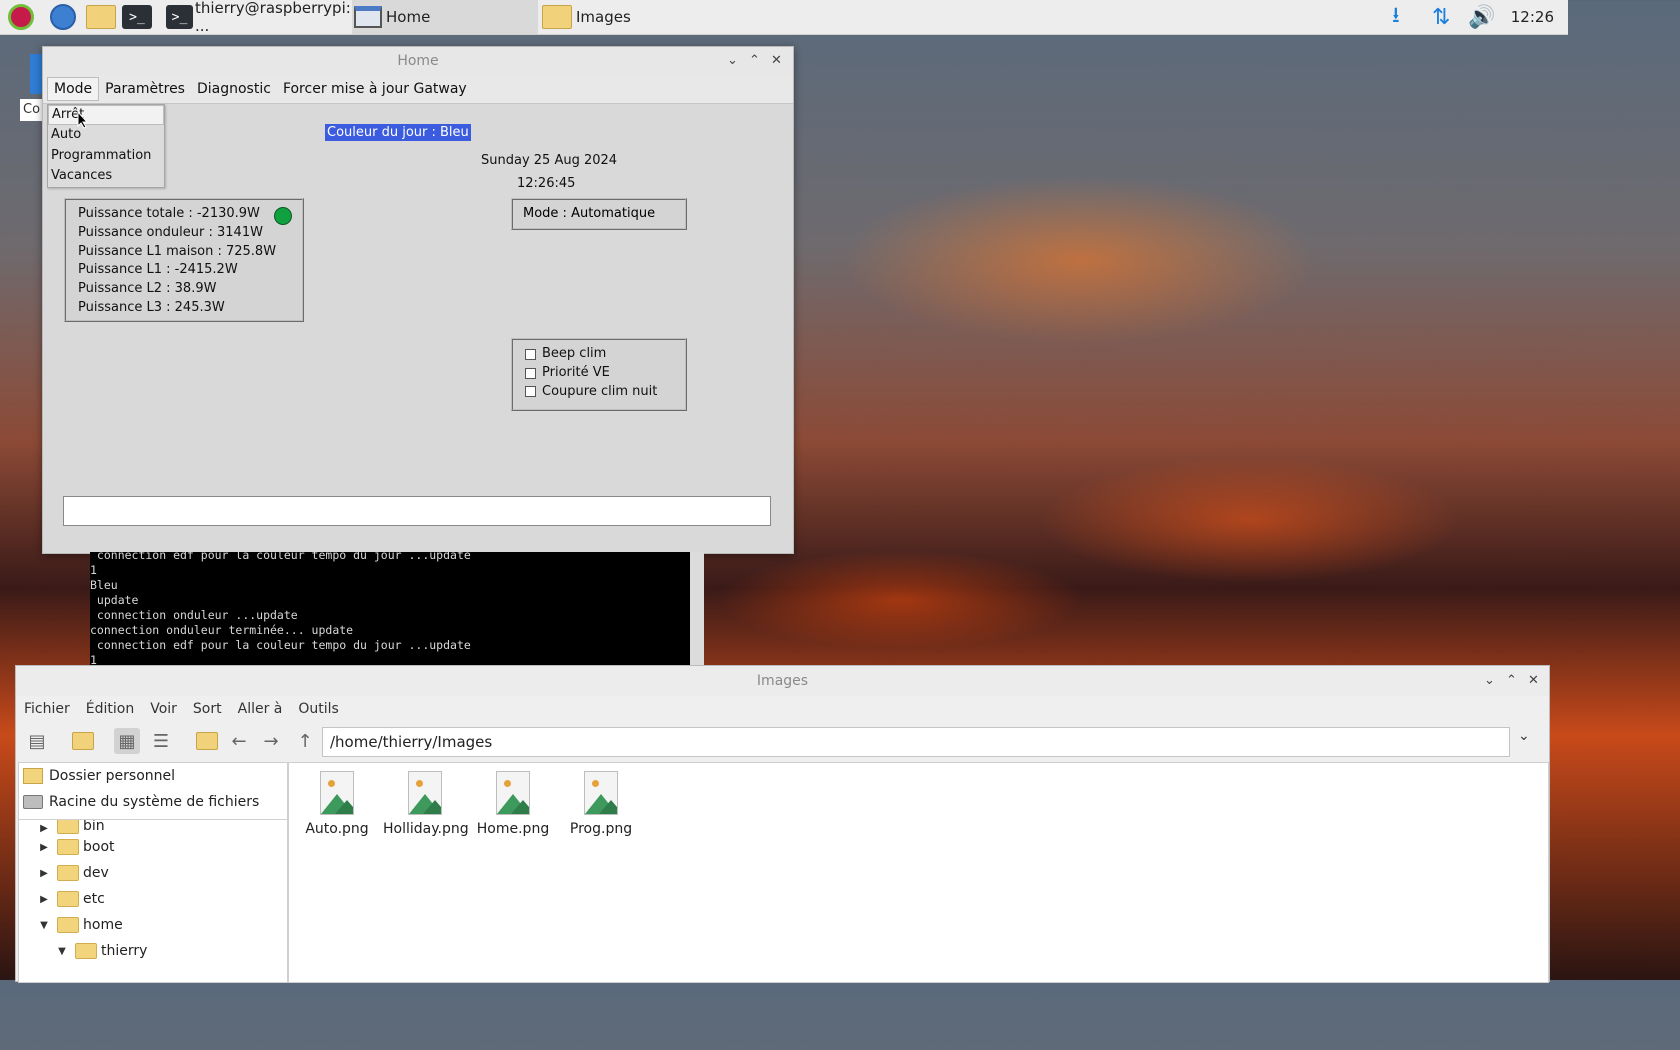 This screenshot has height=1050, width=1680. I want to click on message-field, so click(417, 511).